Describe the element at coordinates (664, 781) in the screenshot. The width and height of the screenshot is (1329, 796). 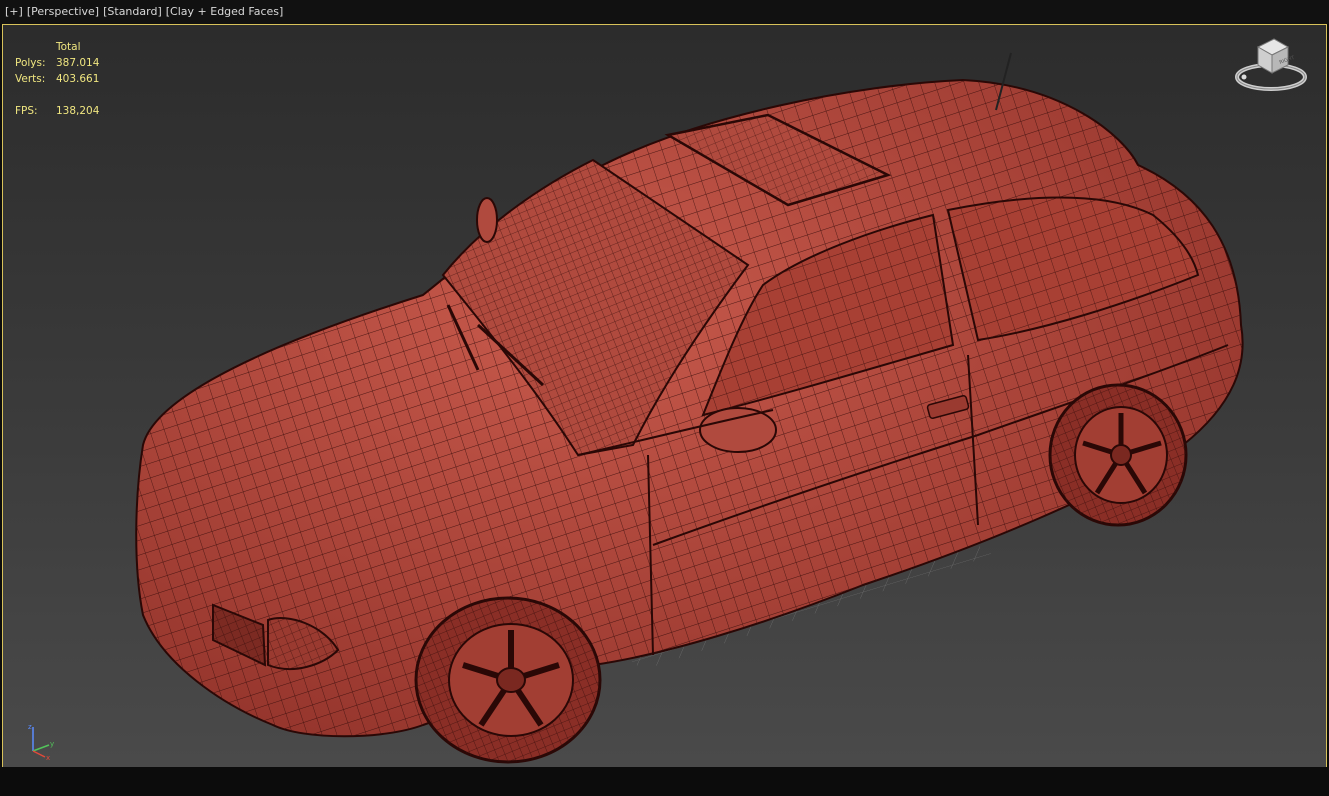
I see `bottom-bar` at that location.